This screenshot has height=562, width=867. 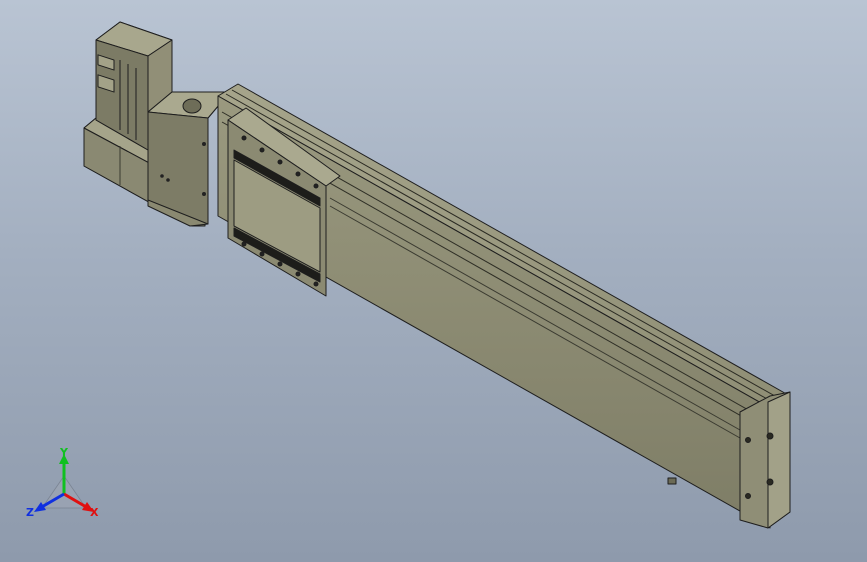 I want to click on y-axis-label: Y, so click(x=64, y=452).